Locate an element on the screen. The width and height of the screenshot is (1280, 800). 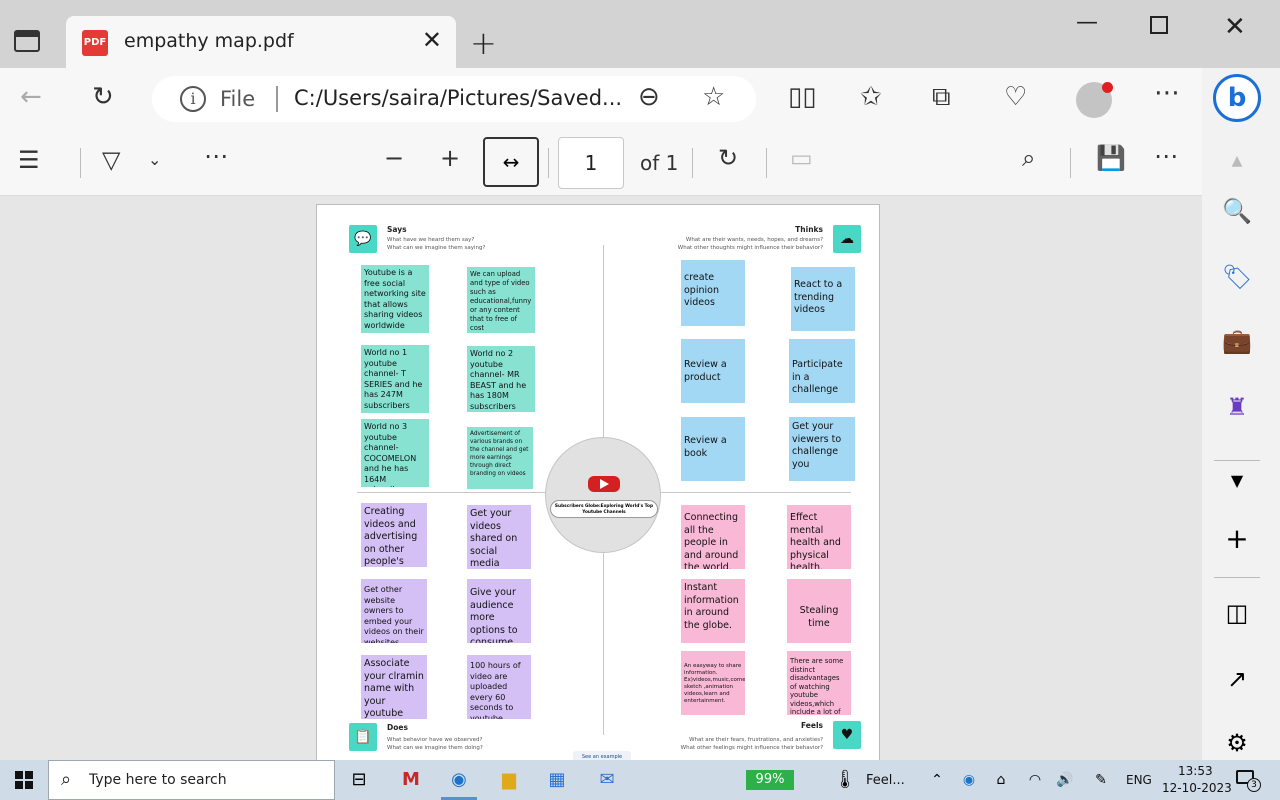
tab-actions-icon is located at coordinates (27, 41).